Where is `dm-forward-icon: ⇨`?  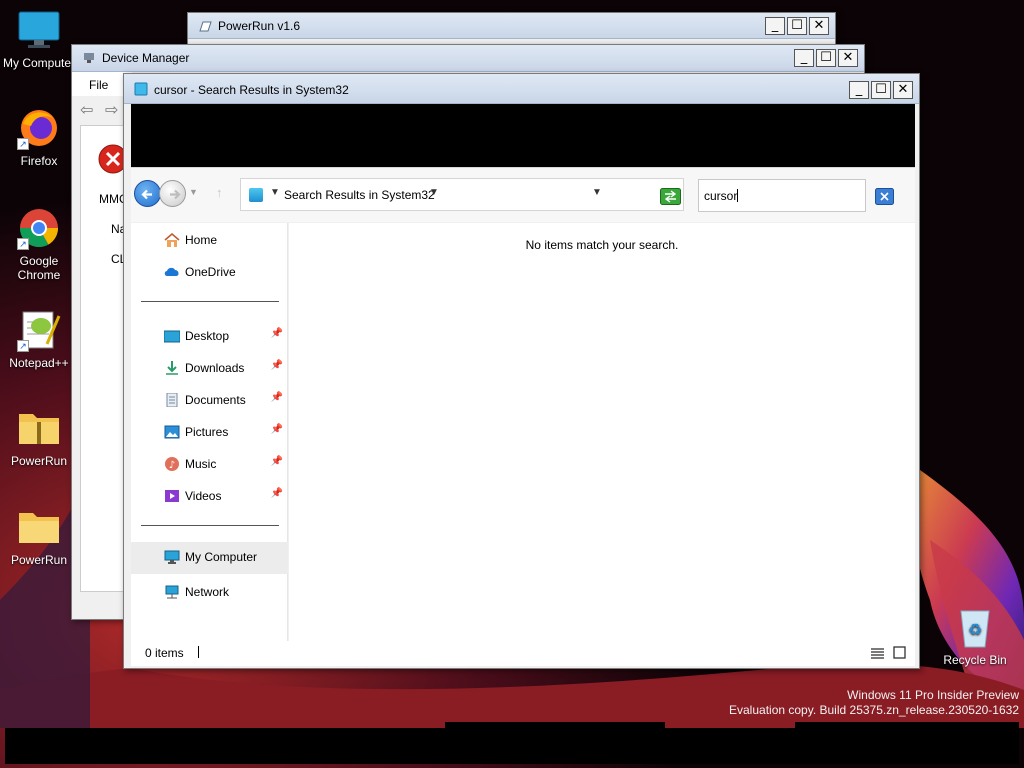 dm-forward-icon: ⇨ is located at coordinates (111, 110).